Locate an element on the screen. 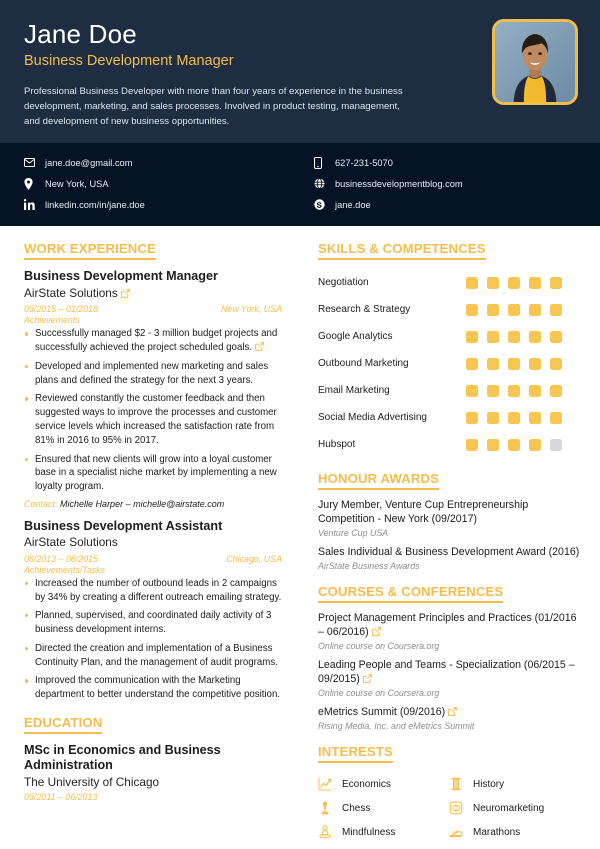  interest-label: Neuromarketing is located at coordinates (509, 808).